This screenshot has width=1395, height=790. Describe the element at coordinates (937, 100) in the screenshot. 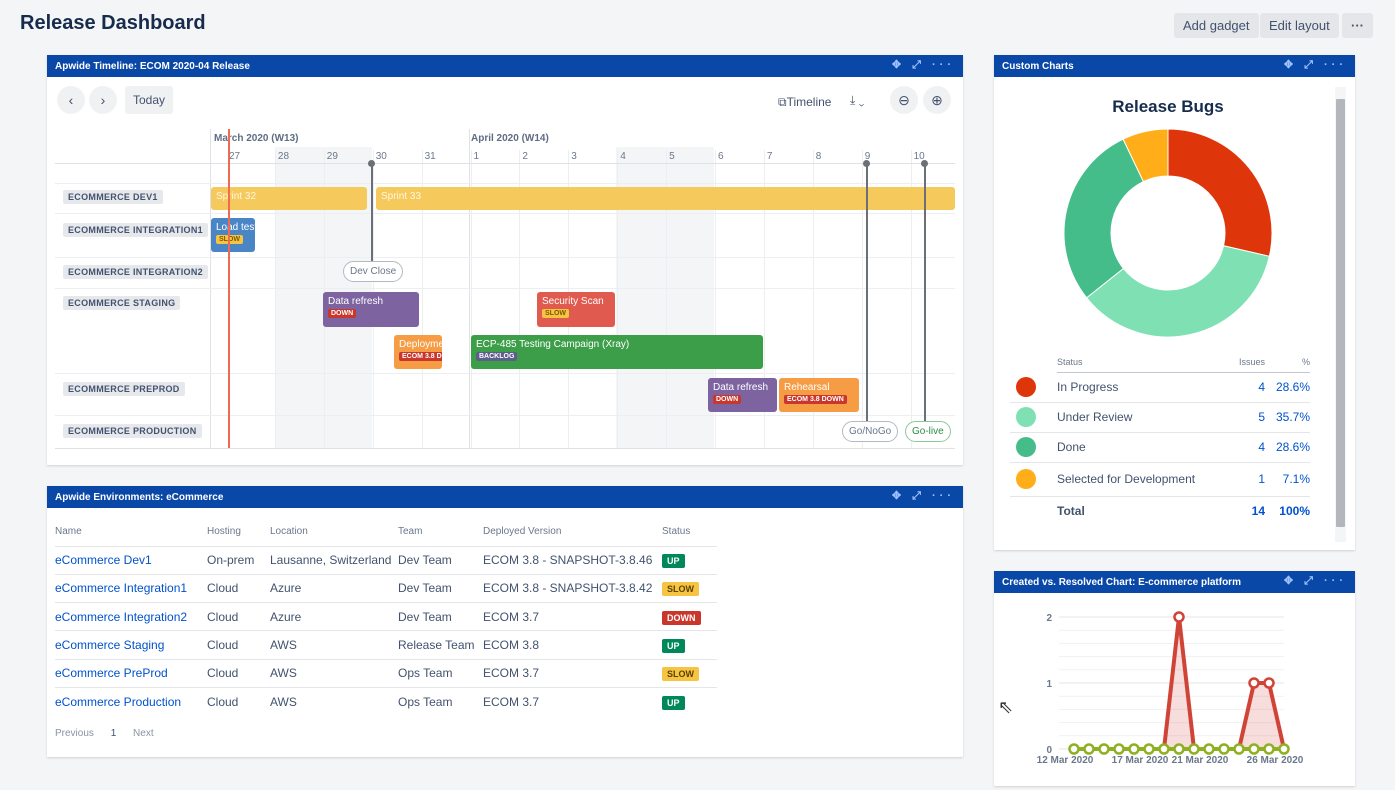

I see `zoom-in-icon: ⊕` at that location.